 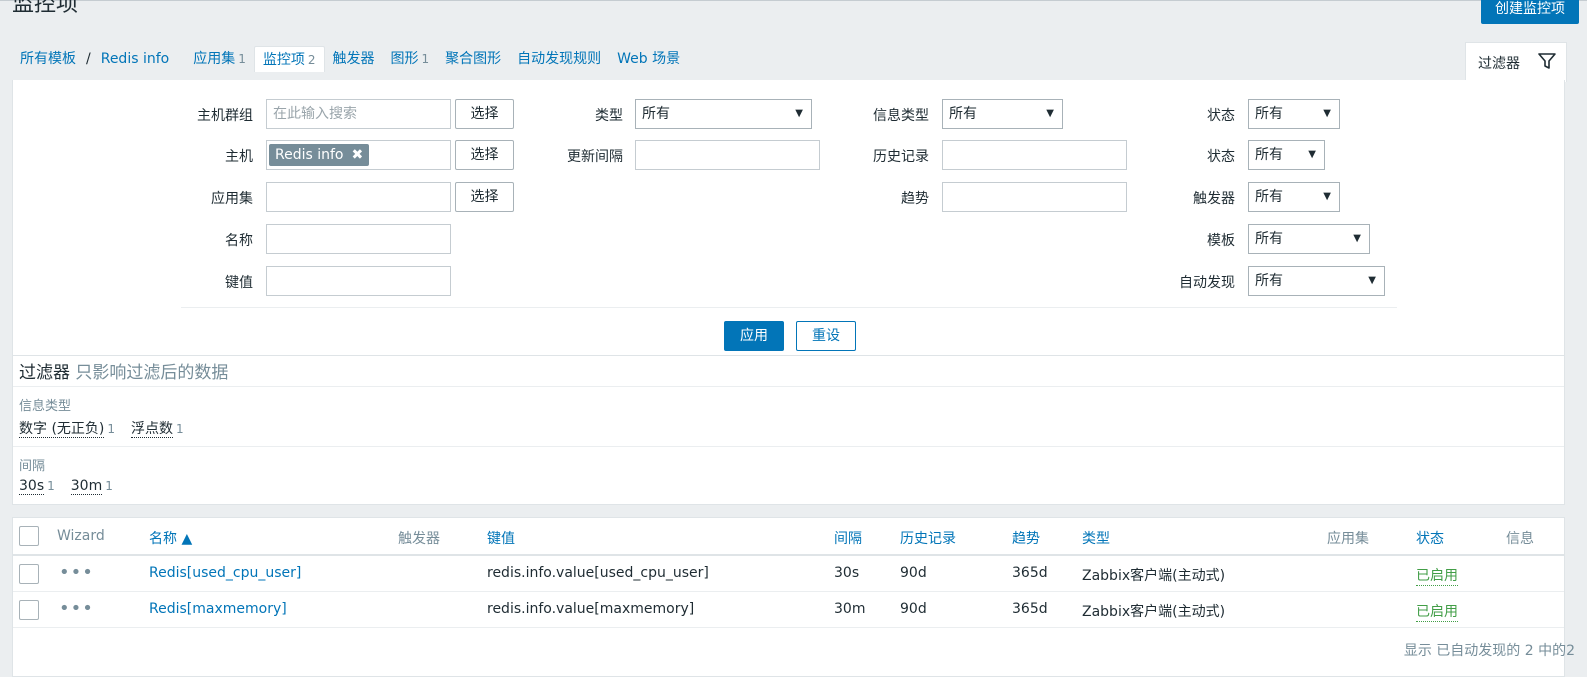 What do you see at coordinates (123, 370) in the screenshot?
I see `subfilter-title: 过滤器 只影响过滤后的数据` at bounding box center [123, 370].